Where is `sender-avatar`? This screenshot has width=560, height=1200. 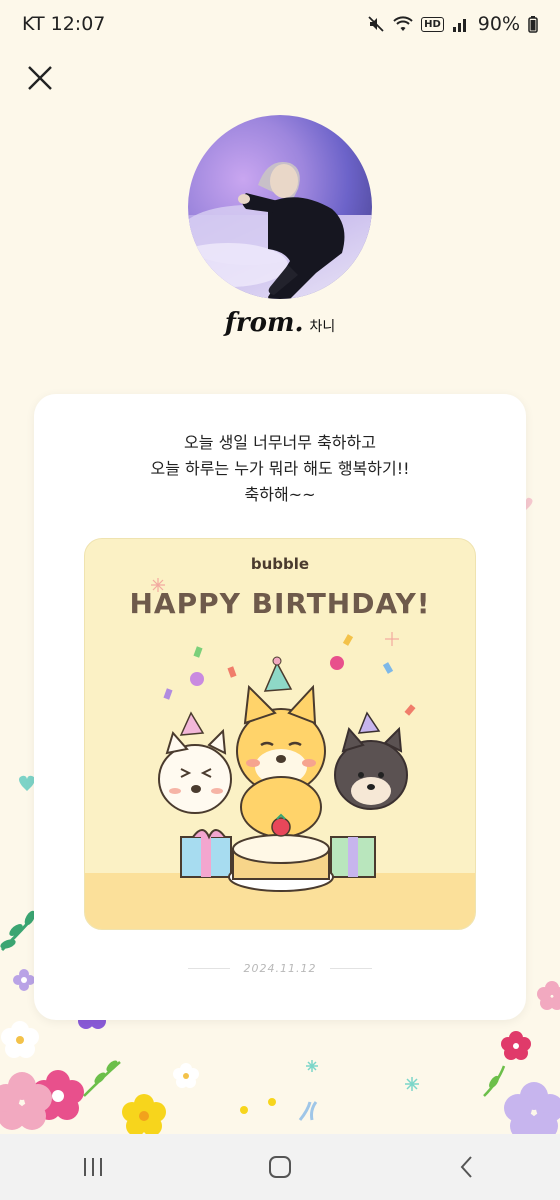 sender-avatar is located at coordinates (280, 207).